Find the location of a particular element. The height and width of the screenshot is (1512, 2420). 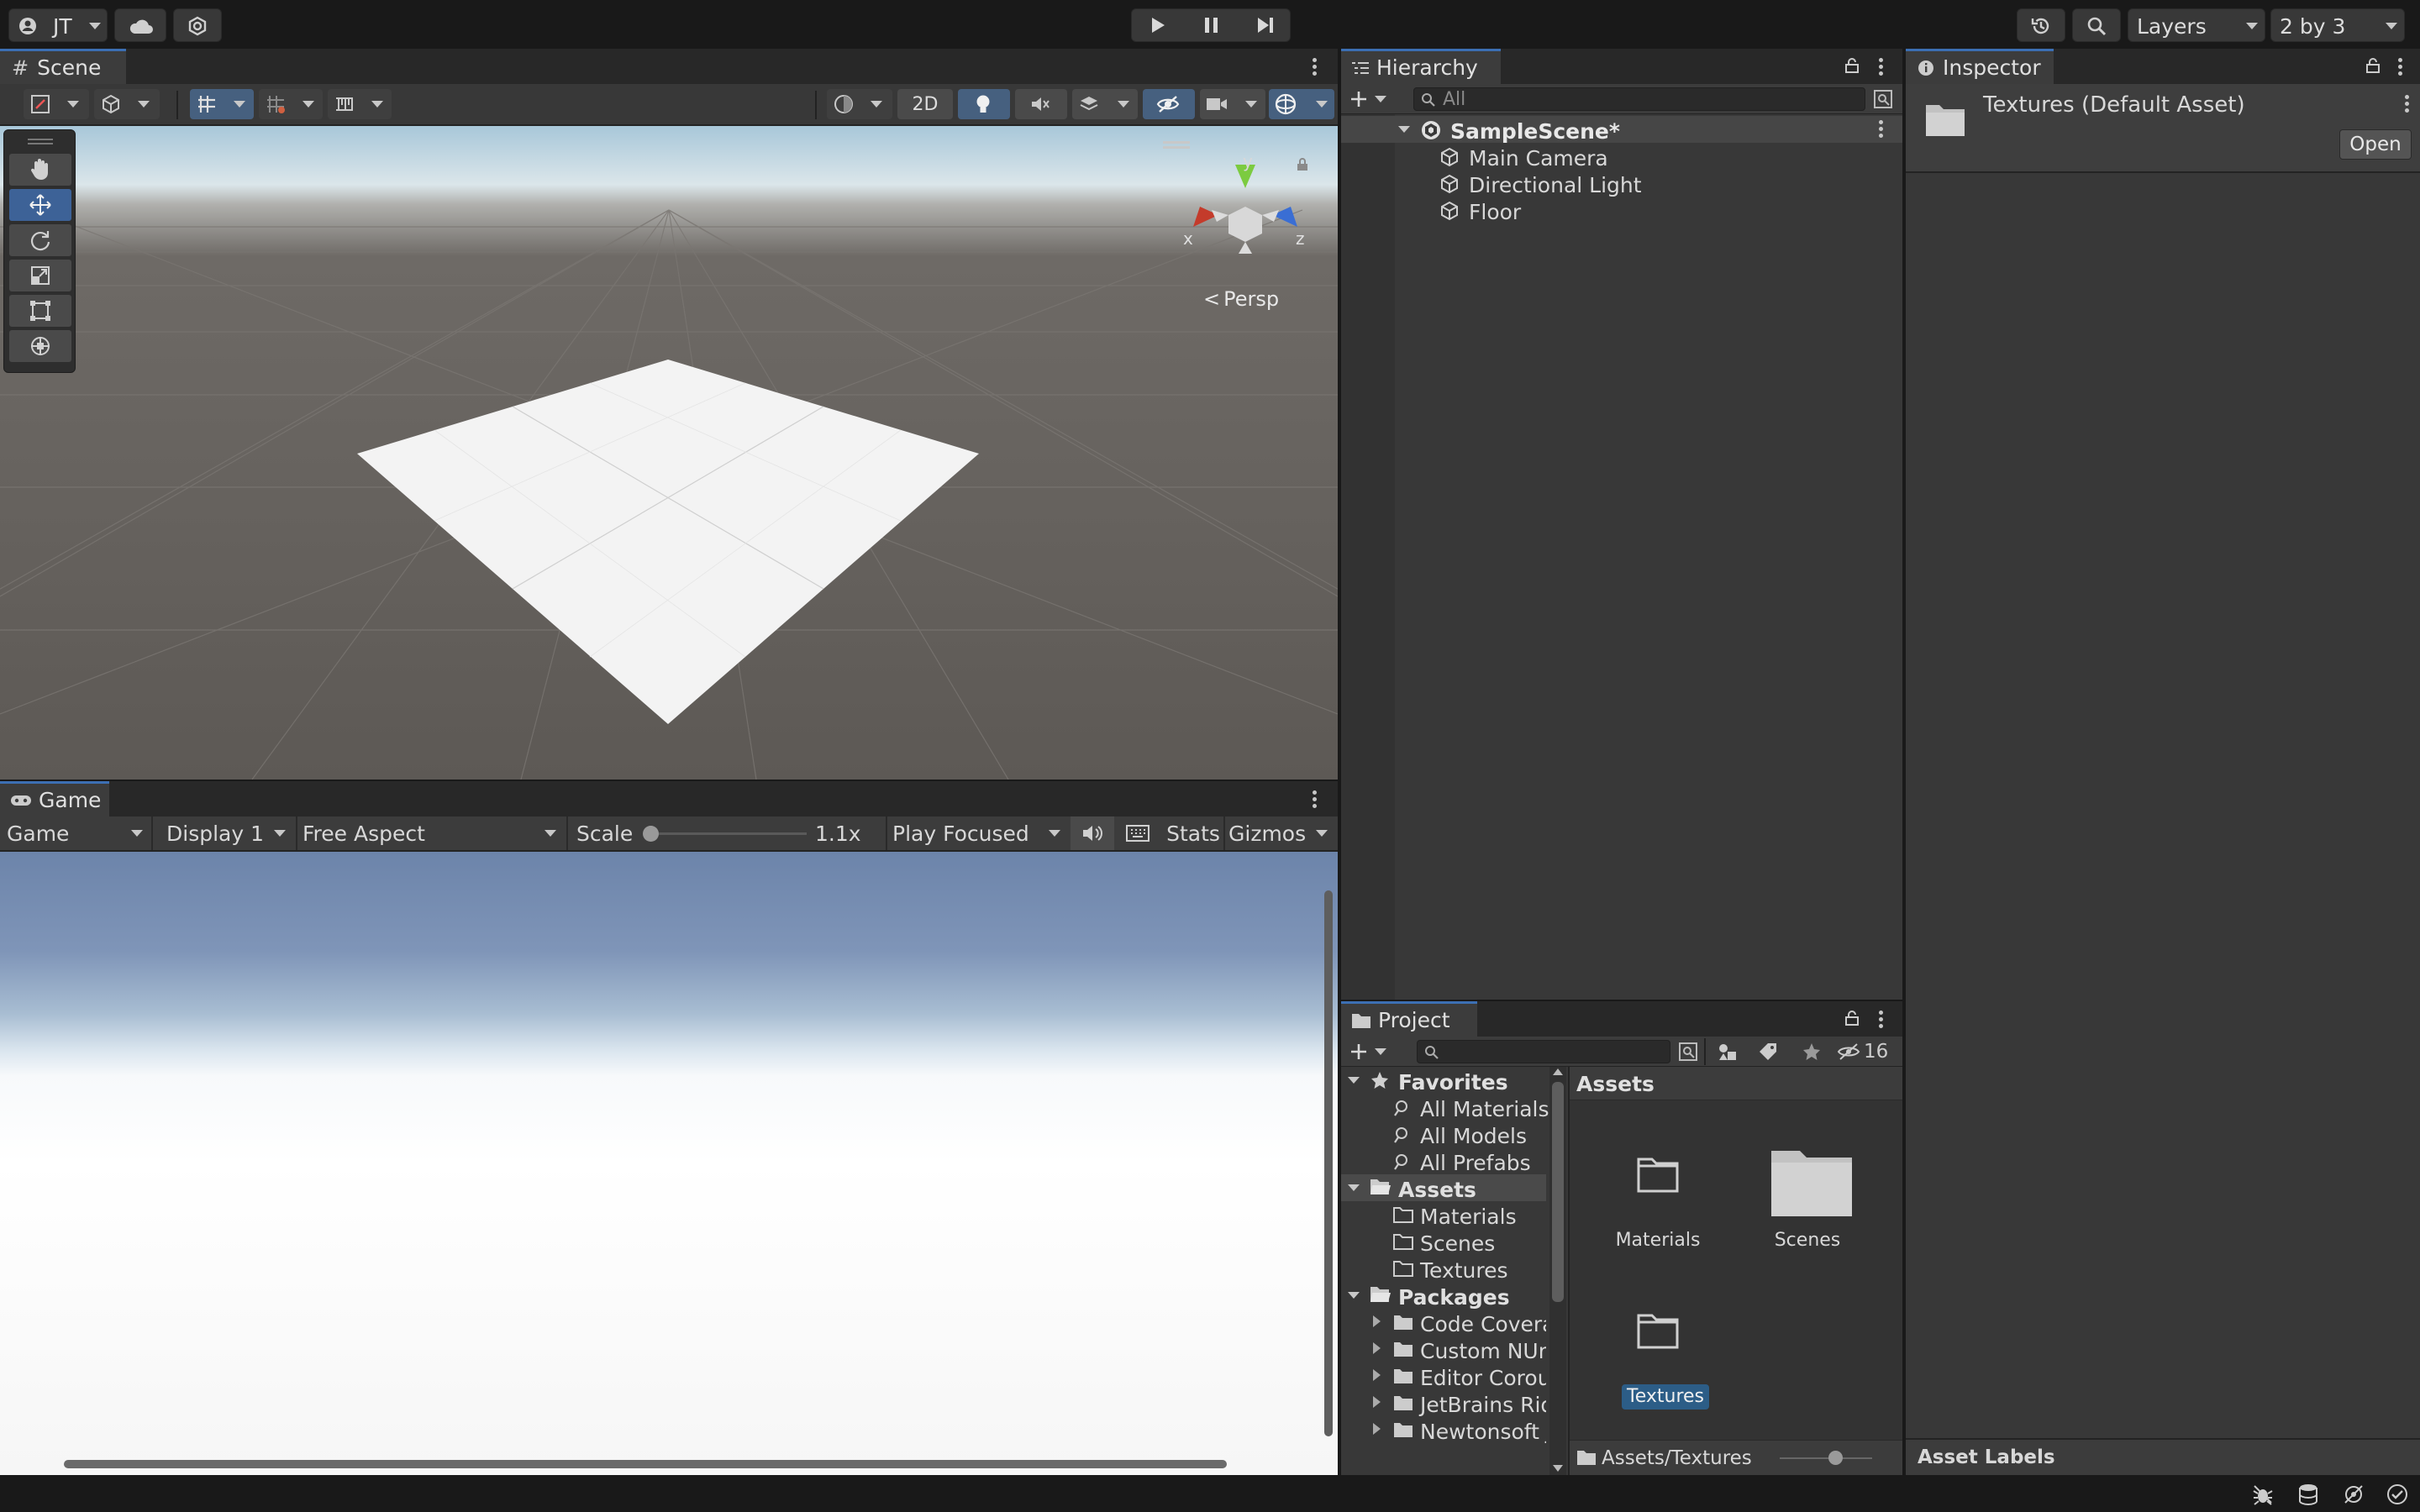

play-mode-dropdown: Play Focused is located at coordinates (978, 833).